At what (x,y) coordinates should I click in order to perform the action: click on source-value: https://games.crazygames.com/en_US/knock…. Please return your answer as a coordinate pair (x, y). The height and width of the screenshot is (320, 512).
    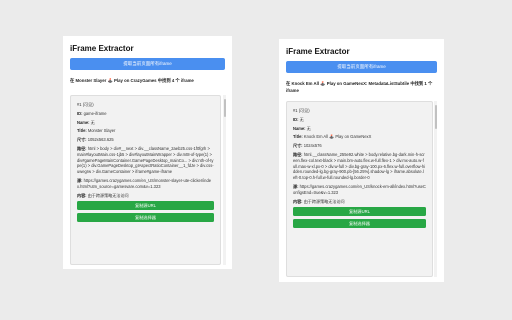
    Looking at the image, I should click on (359, 189).